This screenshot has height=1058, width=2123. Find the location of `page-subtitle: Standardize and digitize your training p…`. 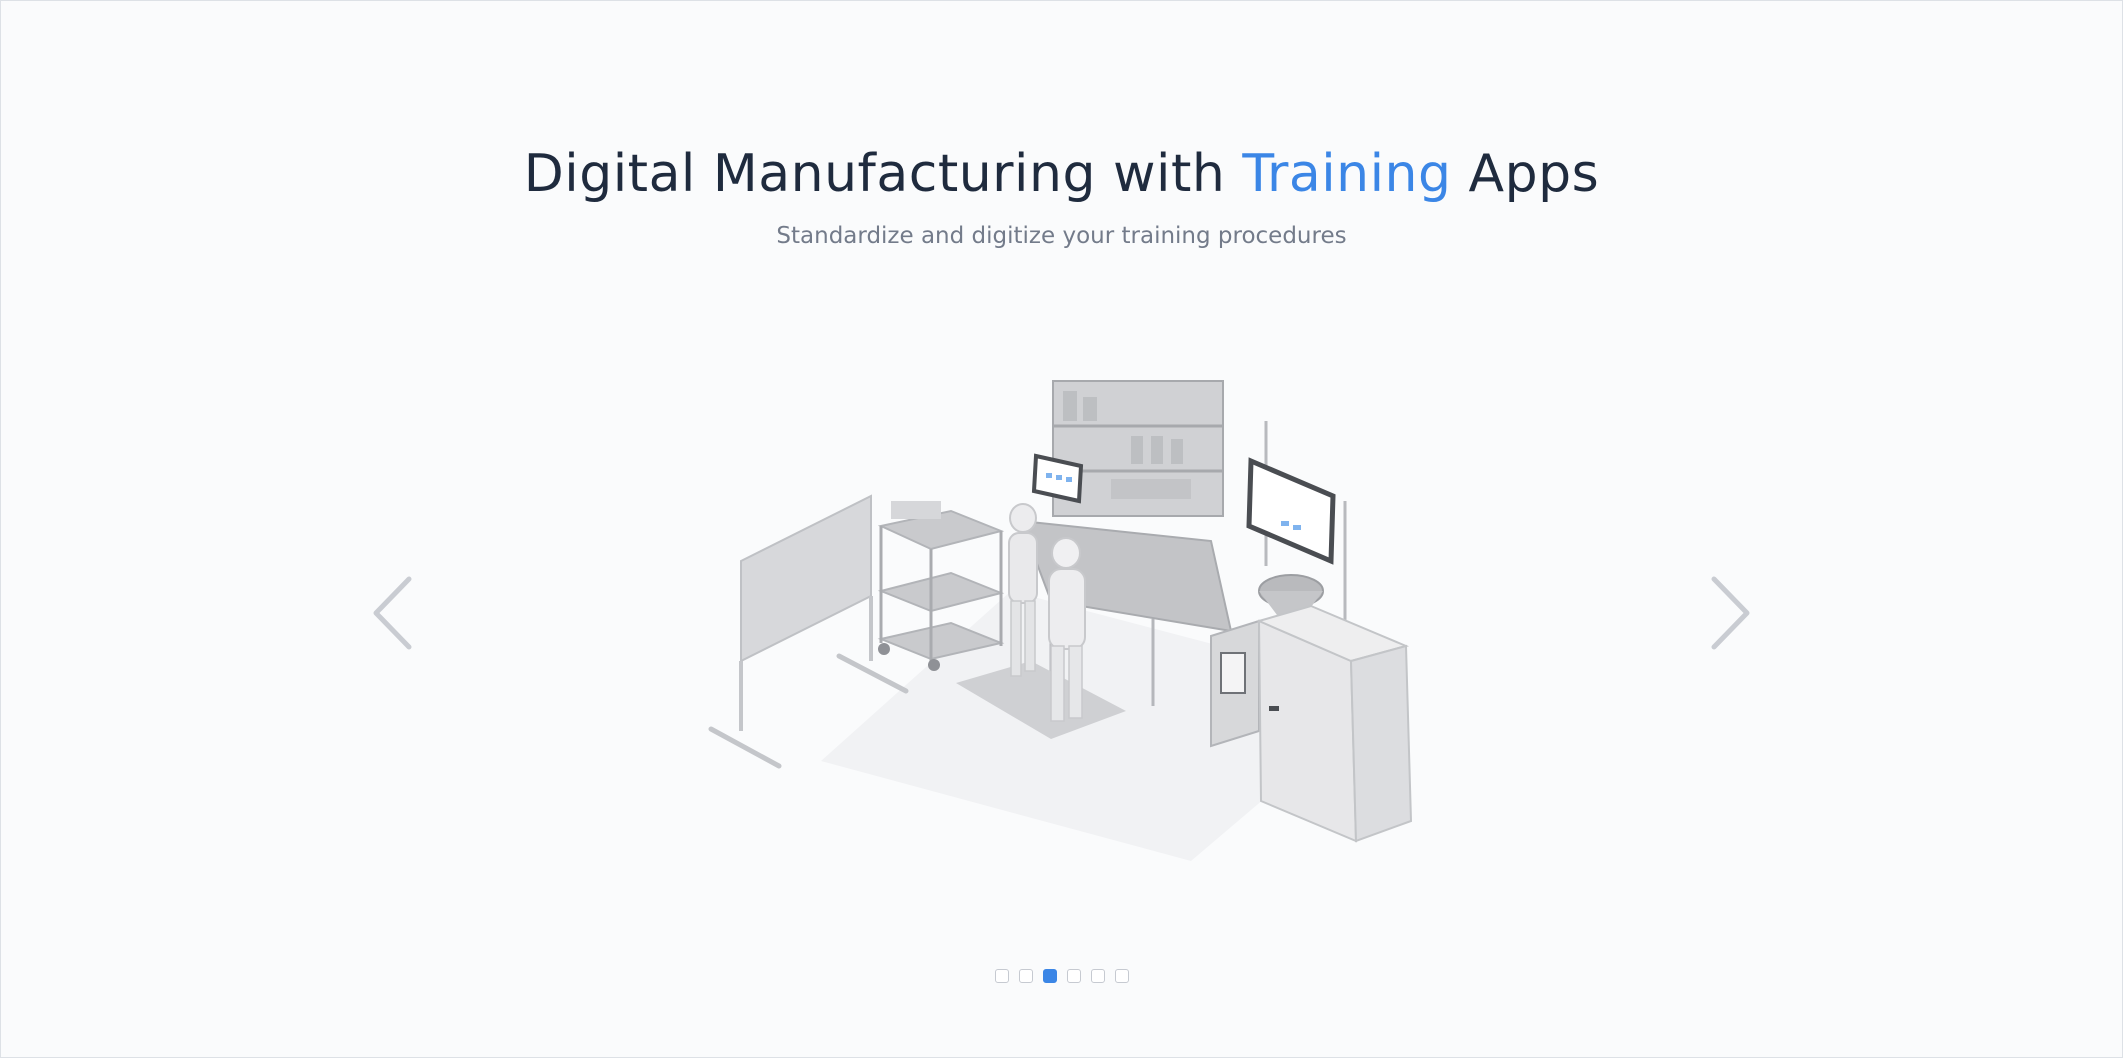

page-subtitle: Standardize and digitize your training p… is located at coordinates (1061, 236).